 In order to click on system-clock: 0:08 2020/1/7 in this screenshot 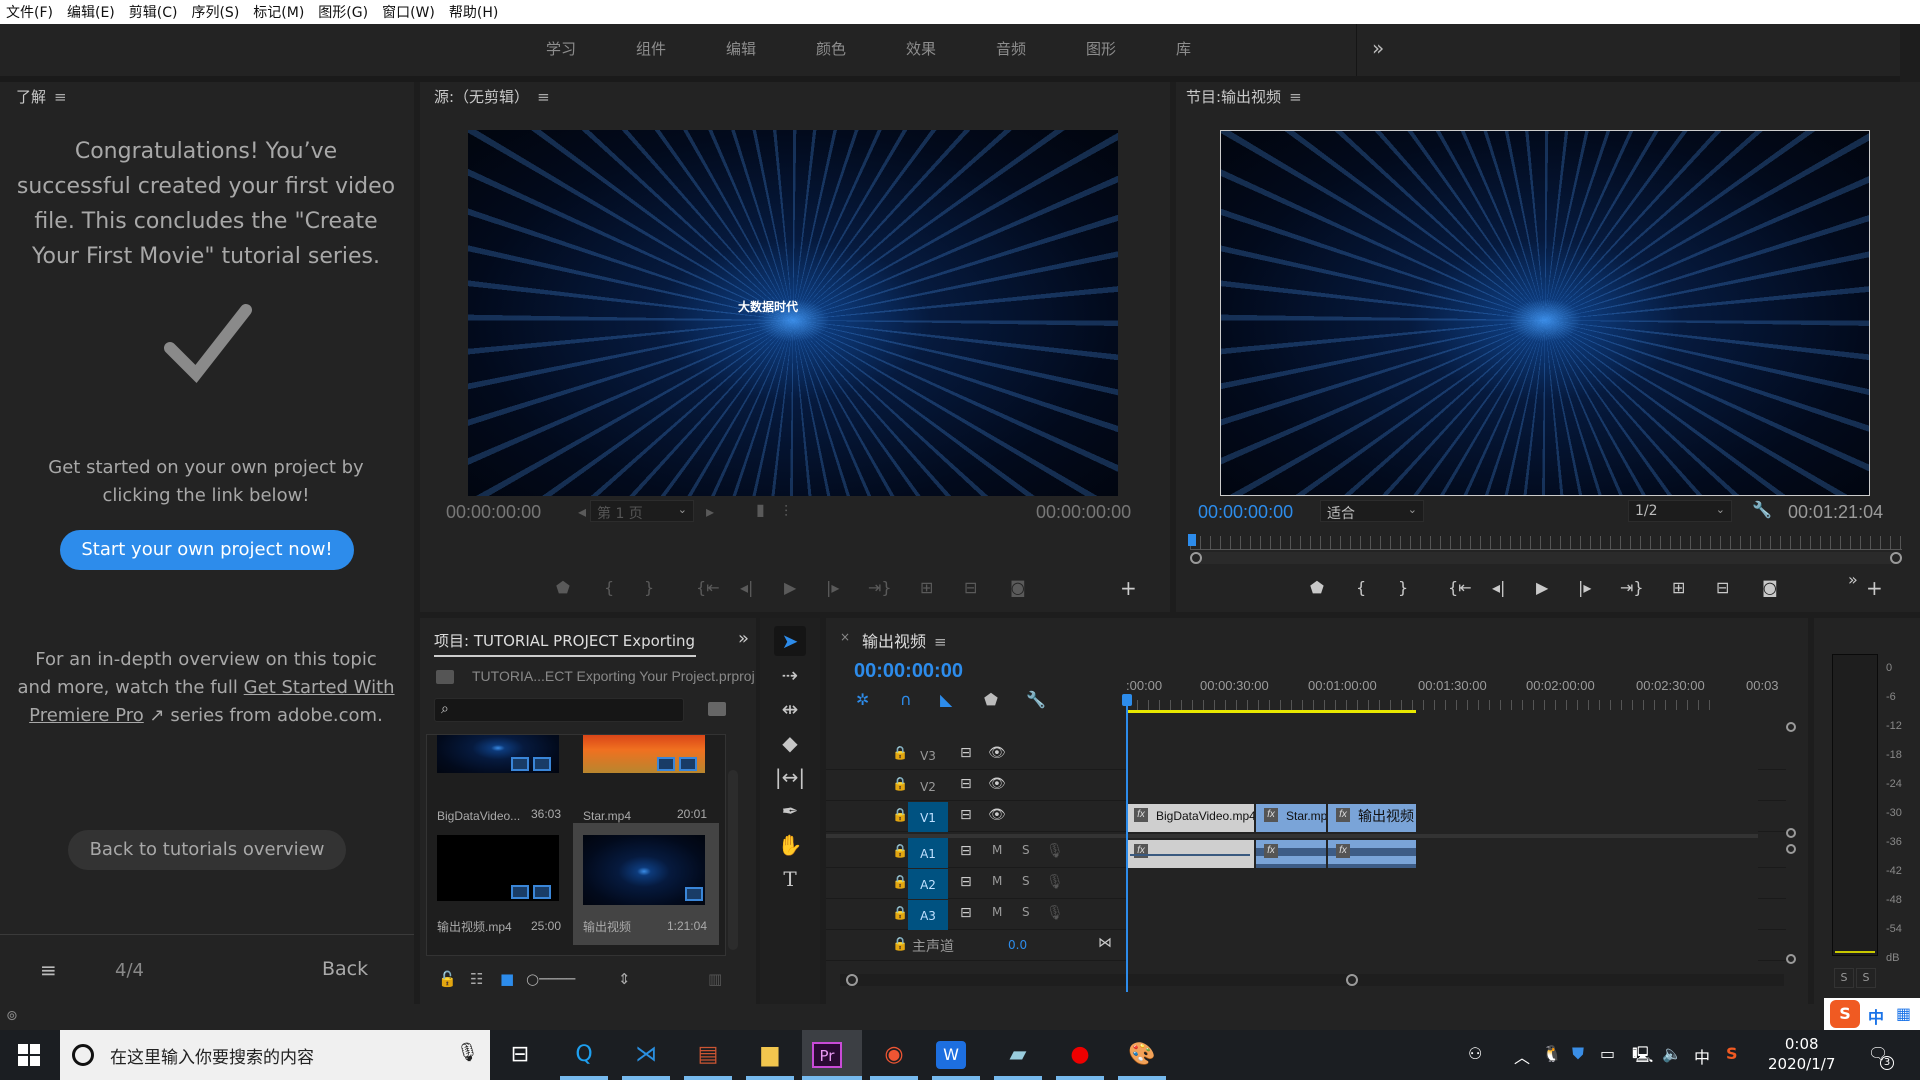, I will do `click(1801, 1054)`.